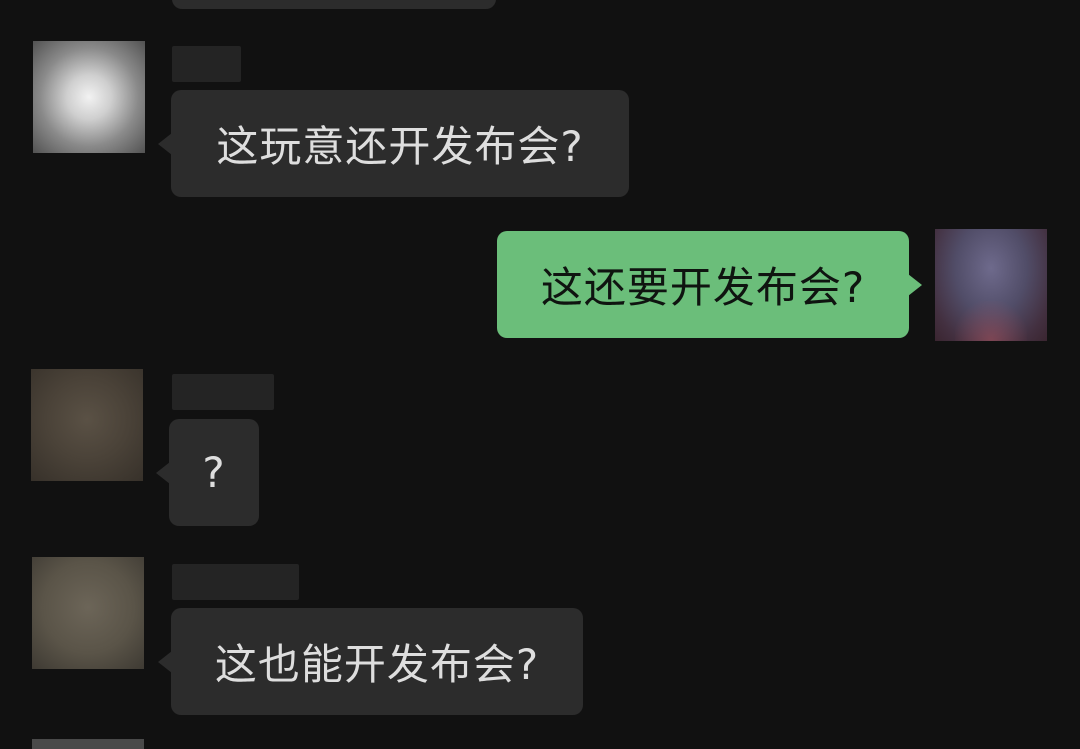 The image size is (1080, 749). I want to click on message-bubble-incoming: 这玩意还开发布会?, so click(393, 143).